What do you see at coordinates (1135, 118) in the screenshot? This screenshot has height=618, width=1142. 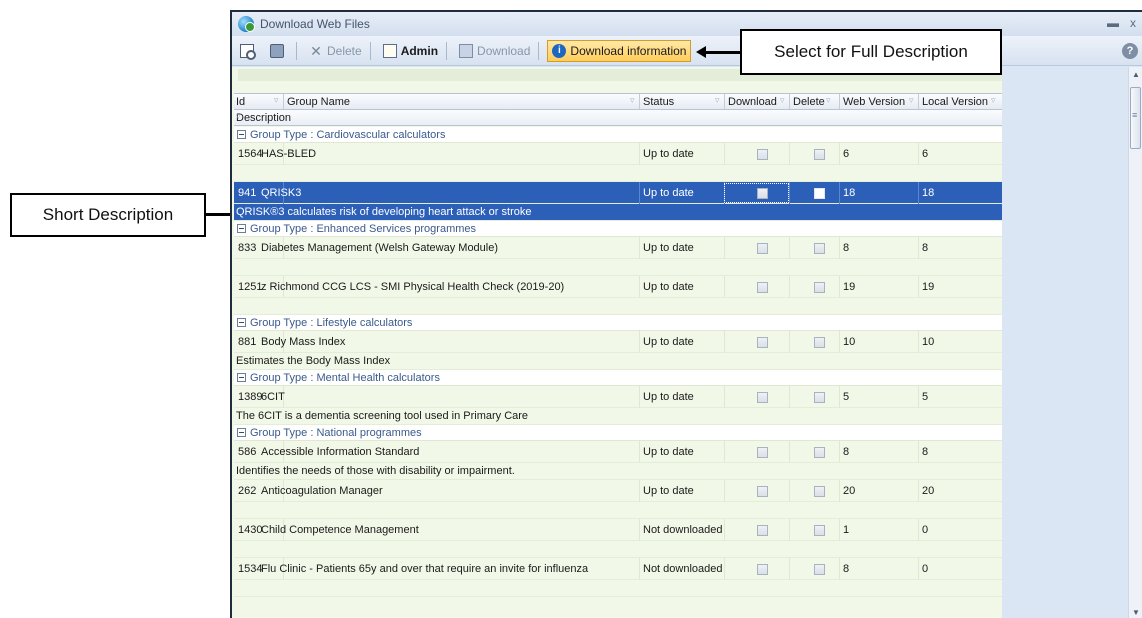 I see `scrollbar-thumb` at bounding box center [1135, 118].